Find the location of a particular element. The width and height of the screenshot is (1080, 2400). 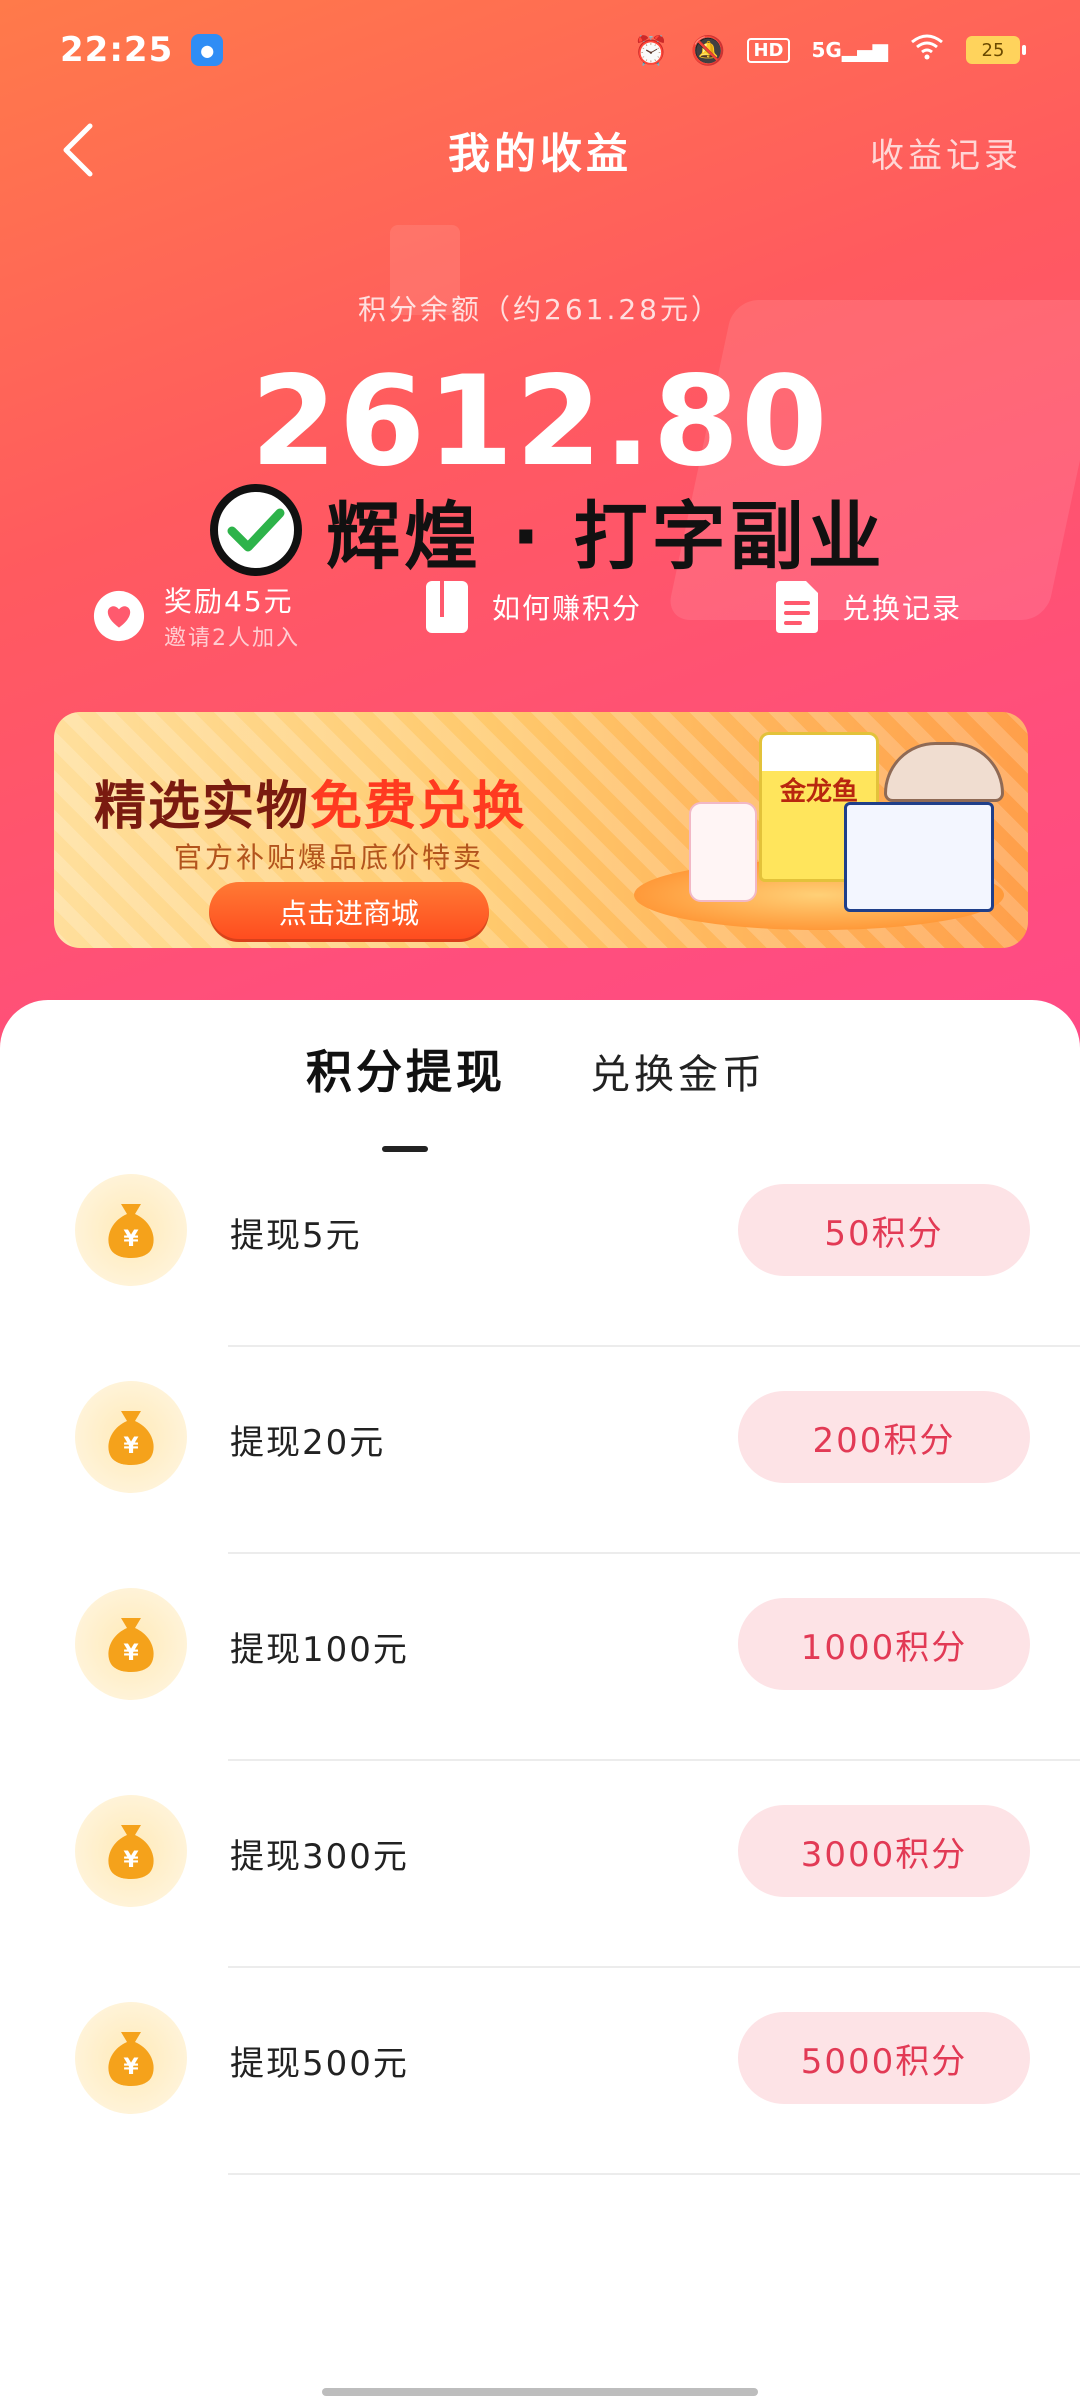

watermark-text: 辉煌 · 打字副业 is located at coordinates (606, 536).